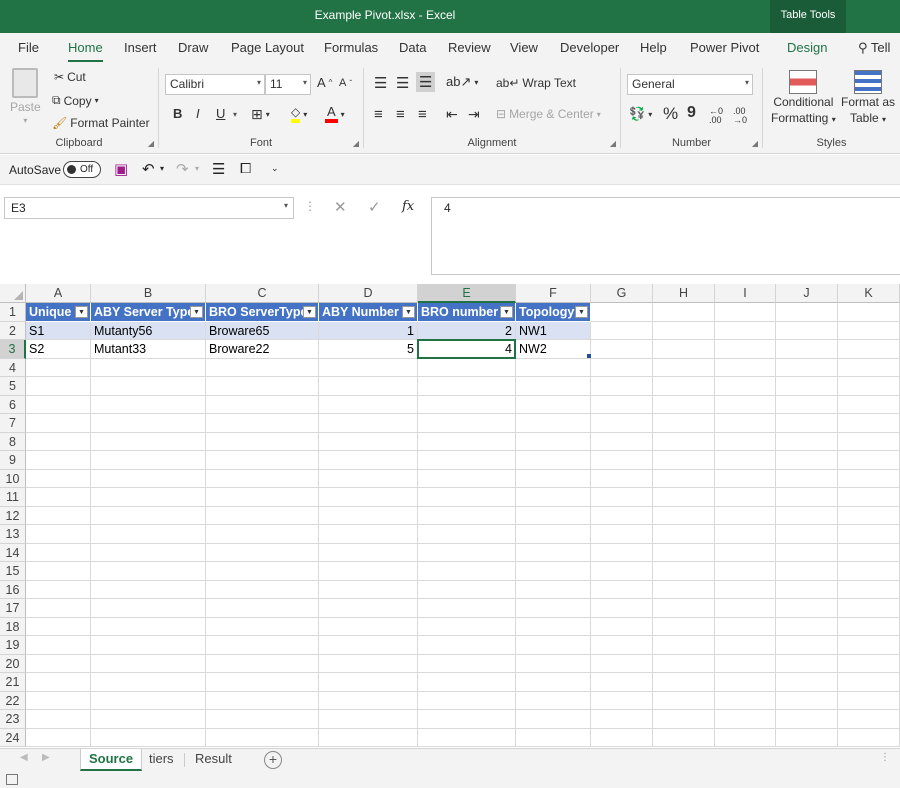 This screenshot has width=900, height=788. I want to click on fill-color-button: ◇ ▾, so click(299, 114).